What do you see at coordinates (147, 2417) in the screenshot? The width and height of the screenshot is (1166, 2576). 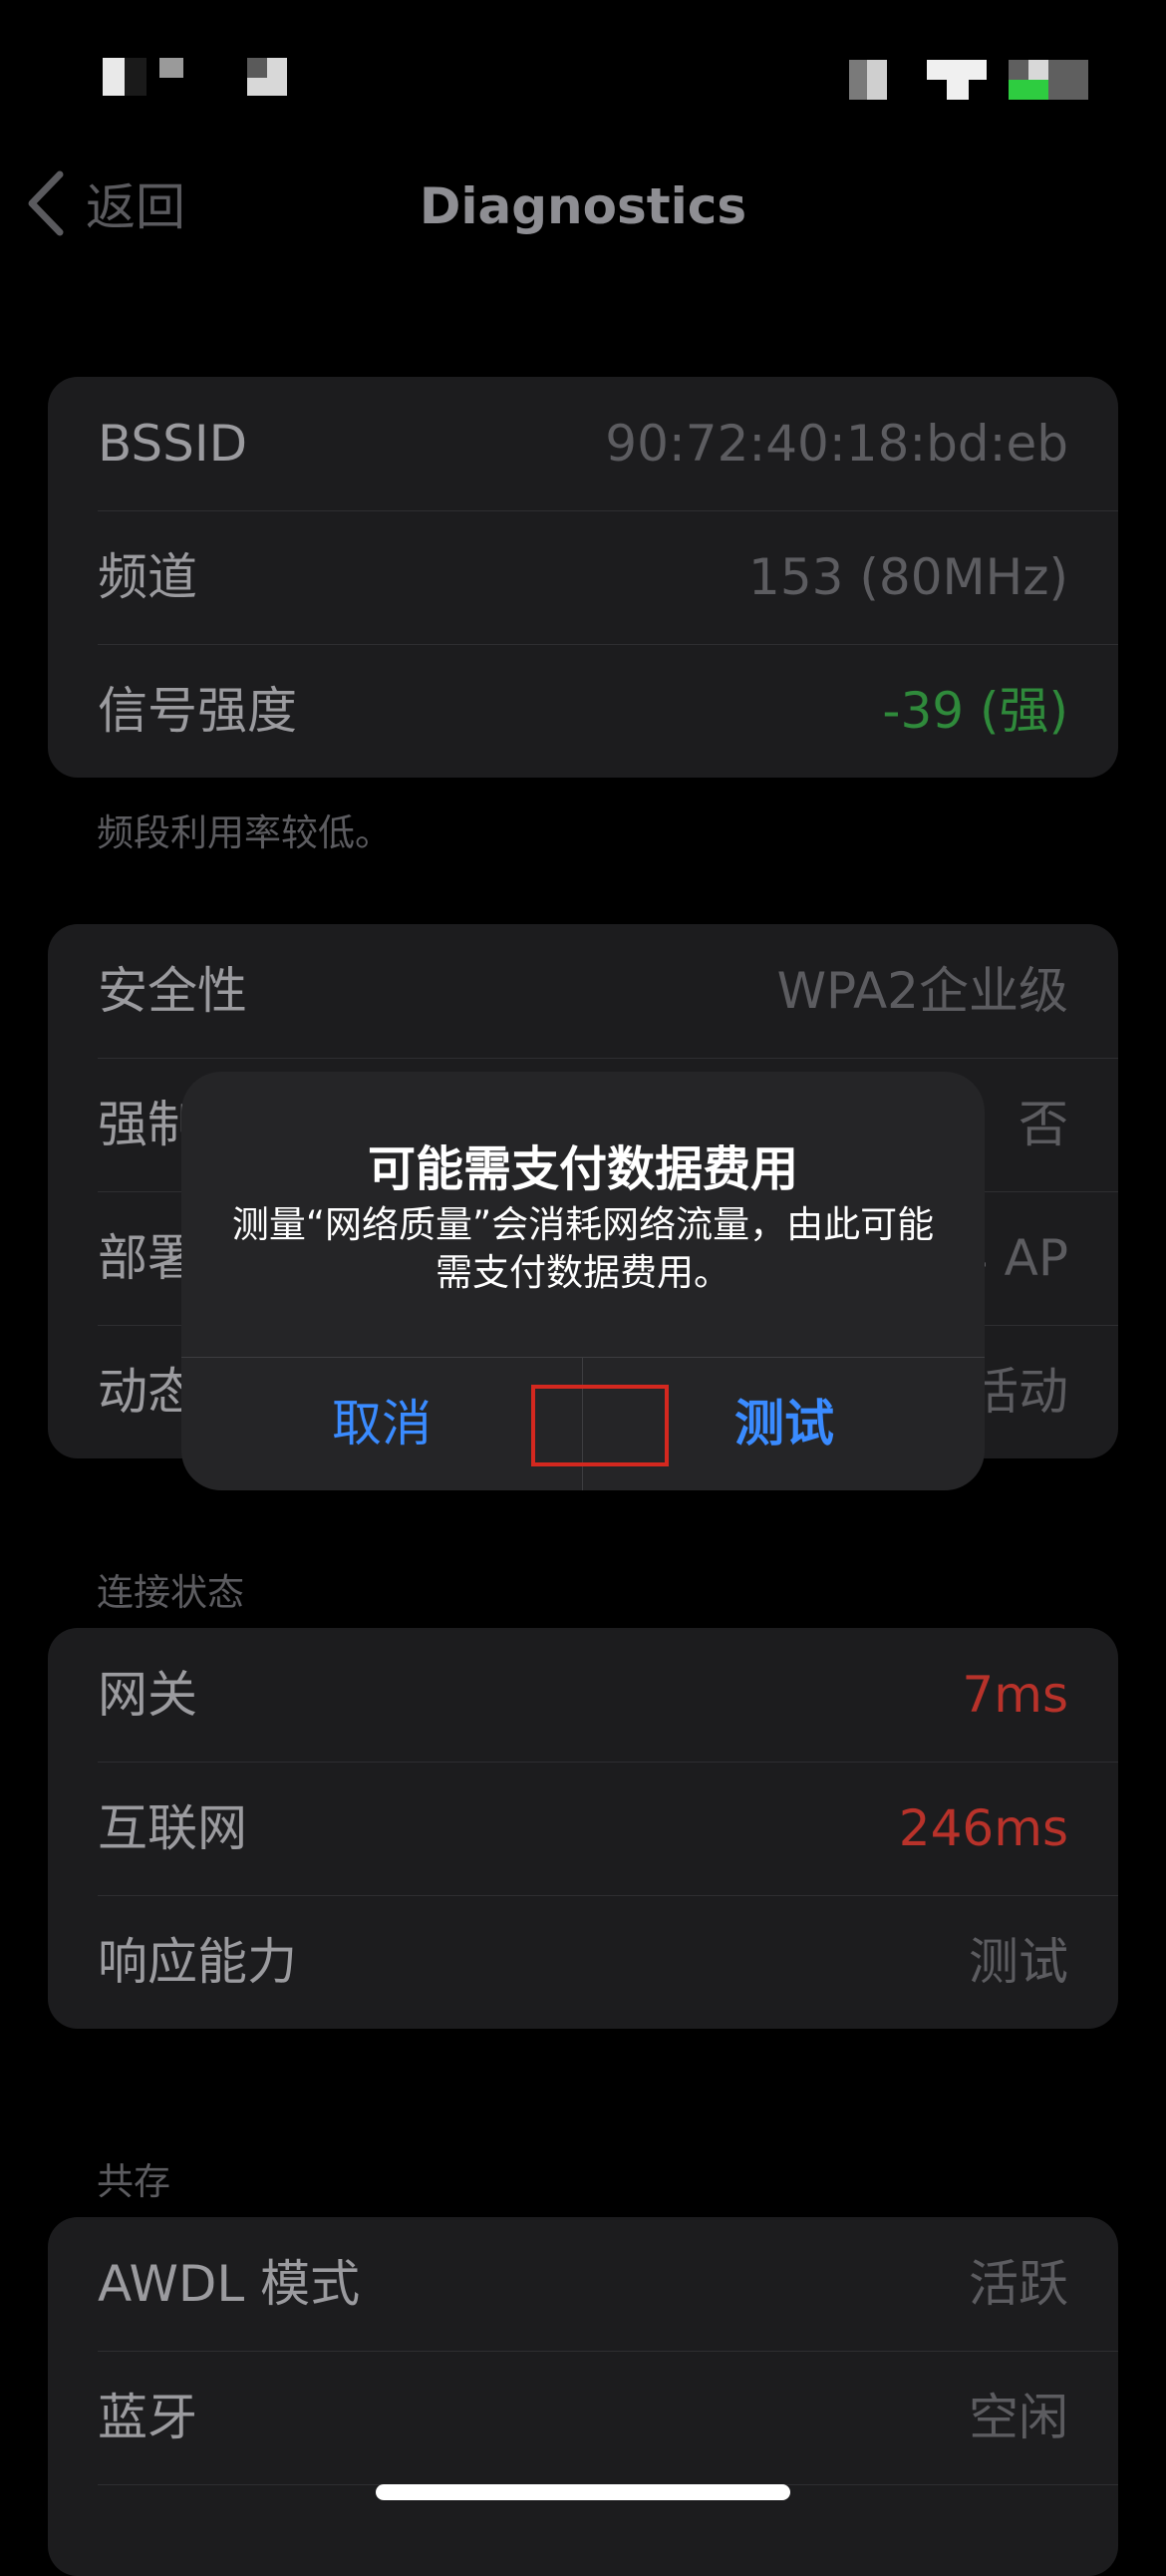 I see `row-label: 蓝牙` at bounding box center [147, 2417].